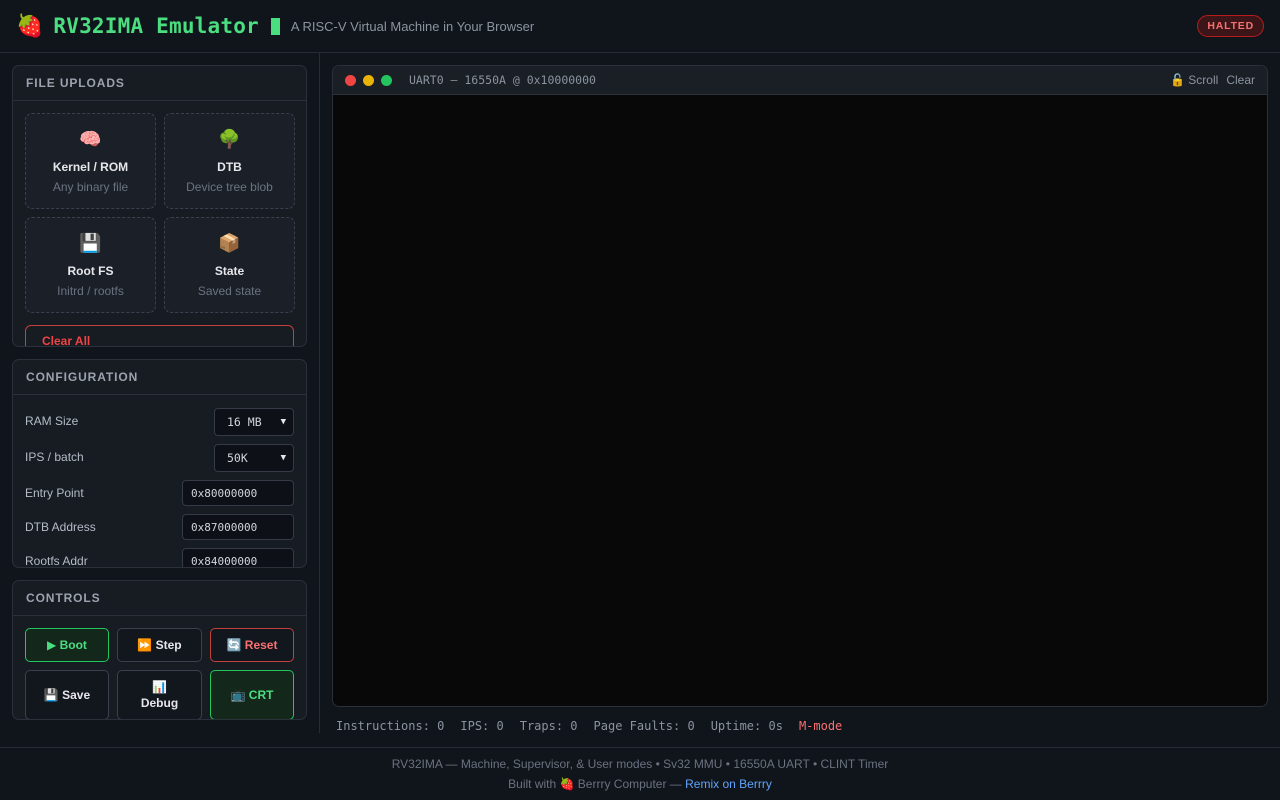 This screenshot has height=800, width=1280. Describe the element at coordinates (350, 80) in the screenshot. I see `close-dot-icon` at that location.